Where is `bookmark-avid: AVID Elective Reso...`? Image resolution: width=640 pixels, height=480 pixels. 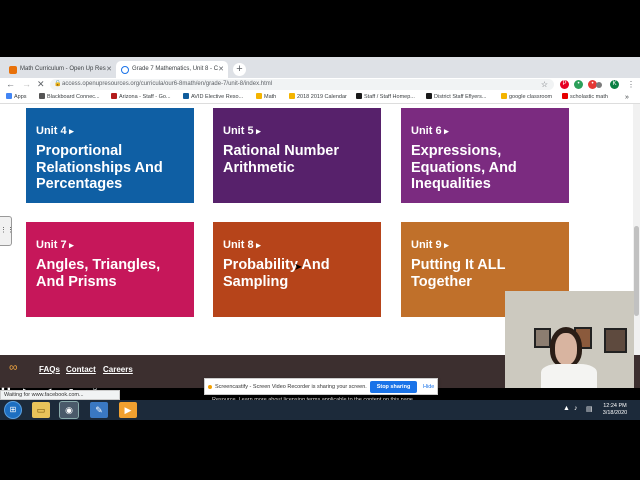 bookmark-avid: AVID Elective Reso... is located at coordinates (213, 97).